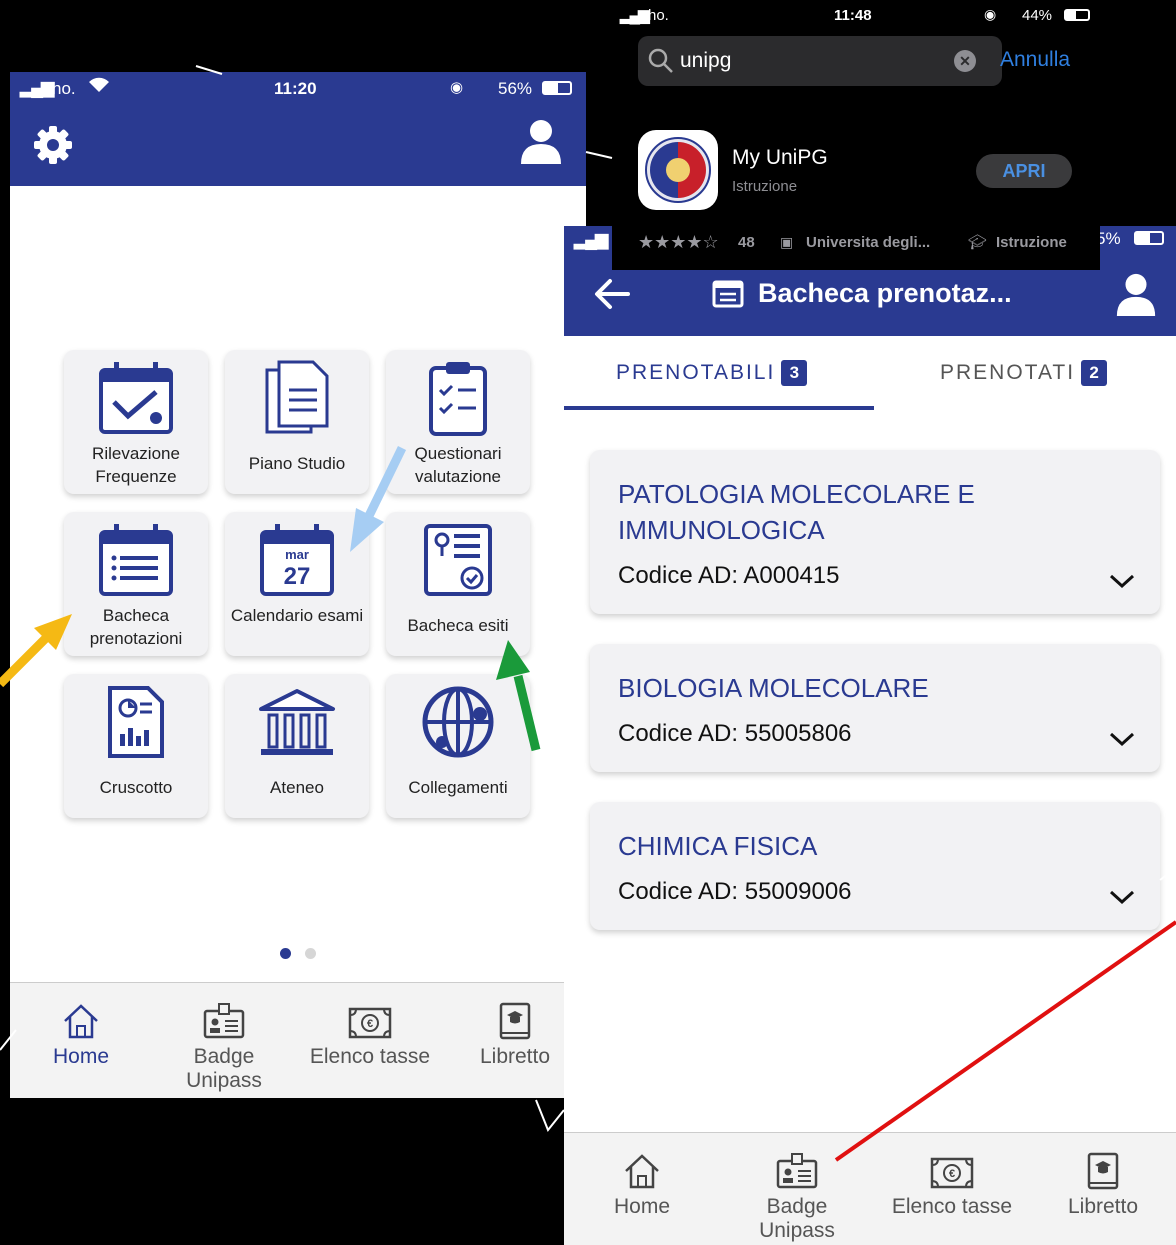 This screenshot has height=1245, width=1176. What do you see at coordinates (1005, 1041) in the screenshot?
I see `red-arrow-pointer` at bounding box center [1005, 1041].